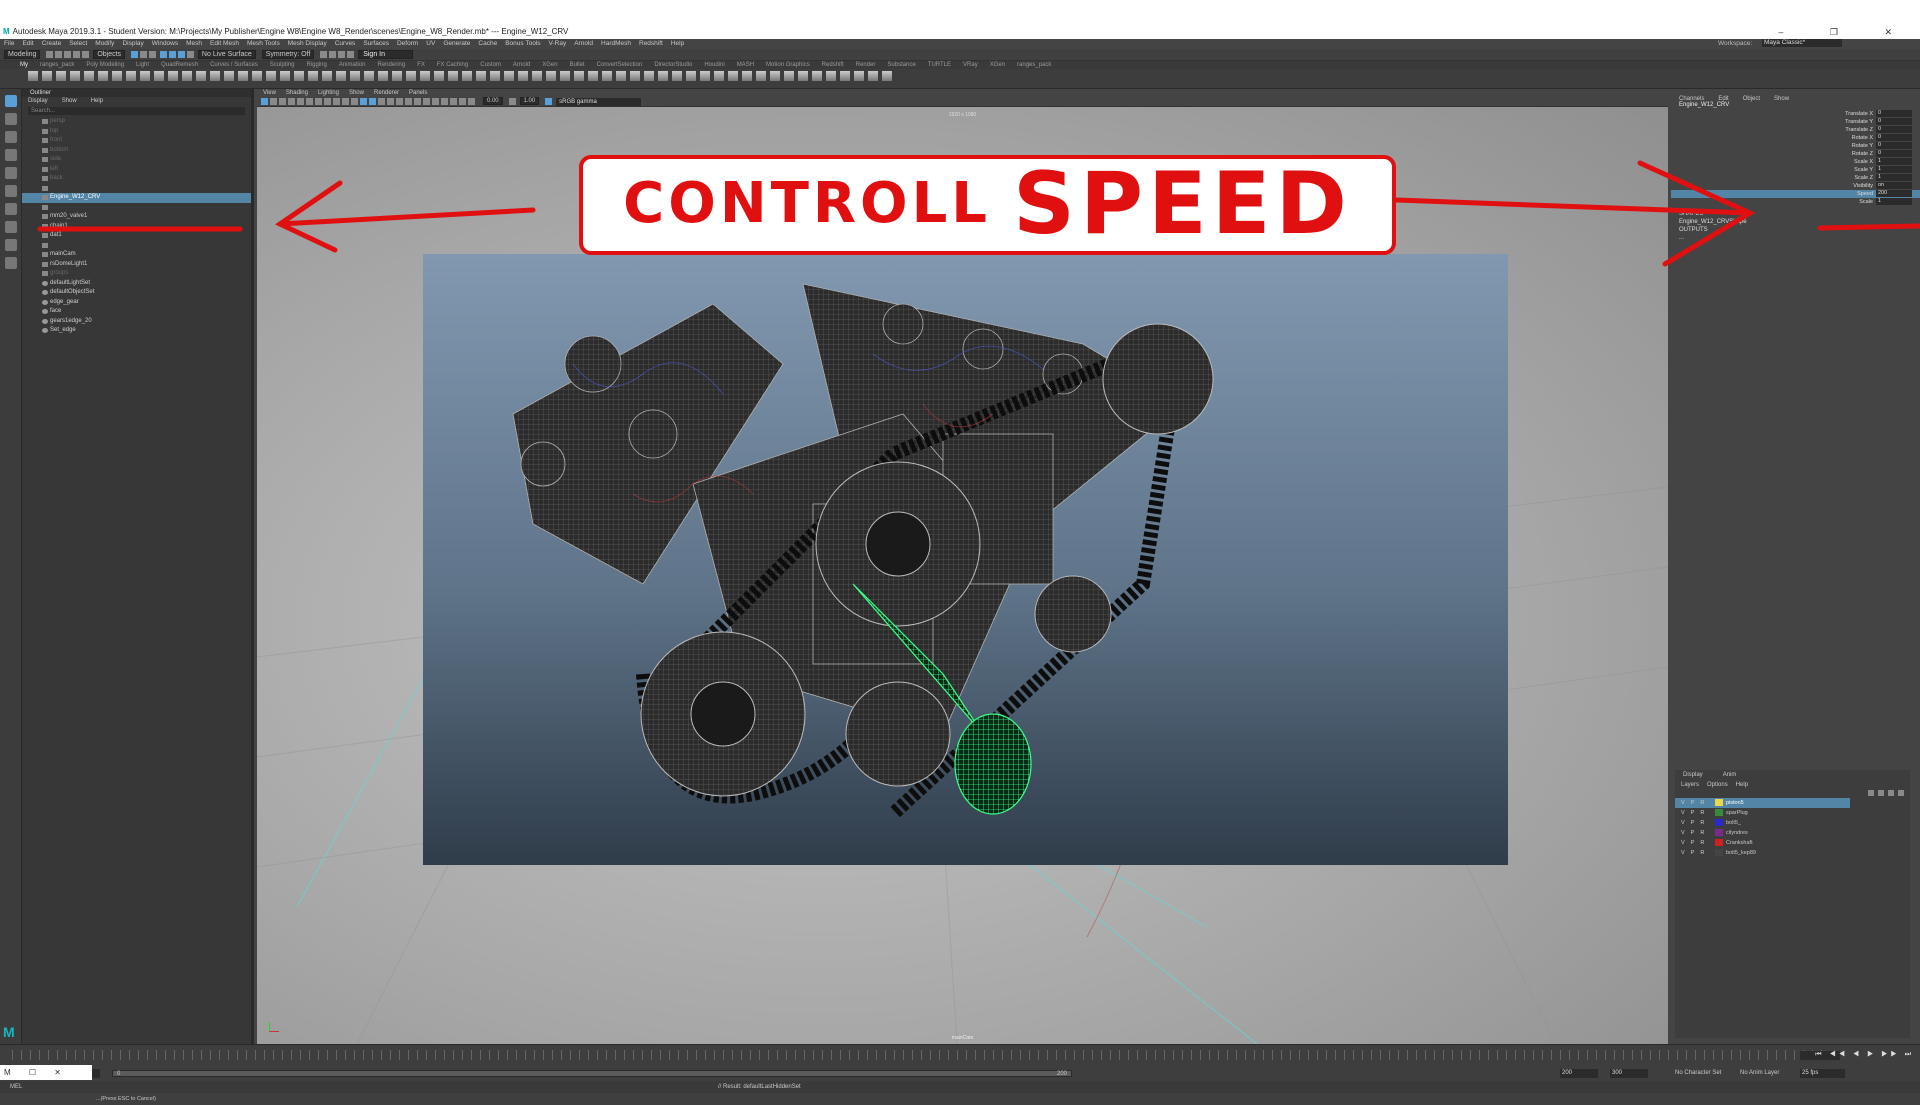 This screenshot has height=1105, width=1920. Describe the element at coordinates (163, 54) in the screenshot. I see `snap-grid-icon` at that location.